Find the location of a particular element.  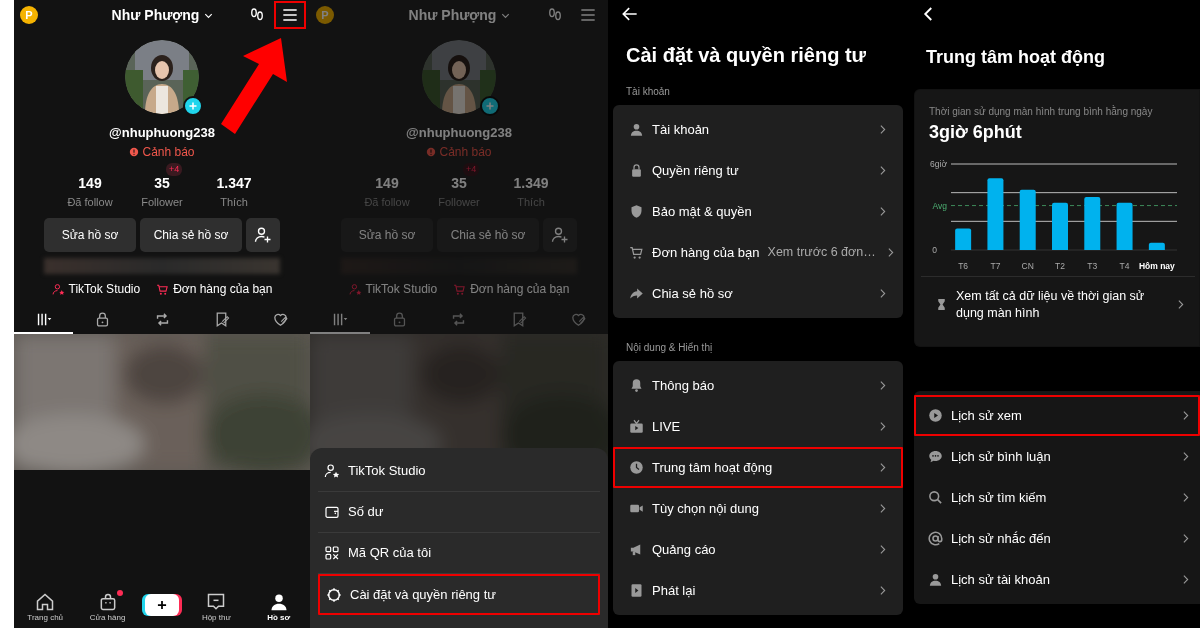

lock-icon is located at coordinates (636, 170).